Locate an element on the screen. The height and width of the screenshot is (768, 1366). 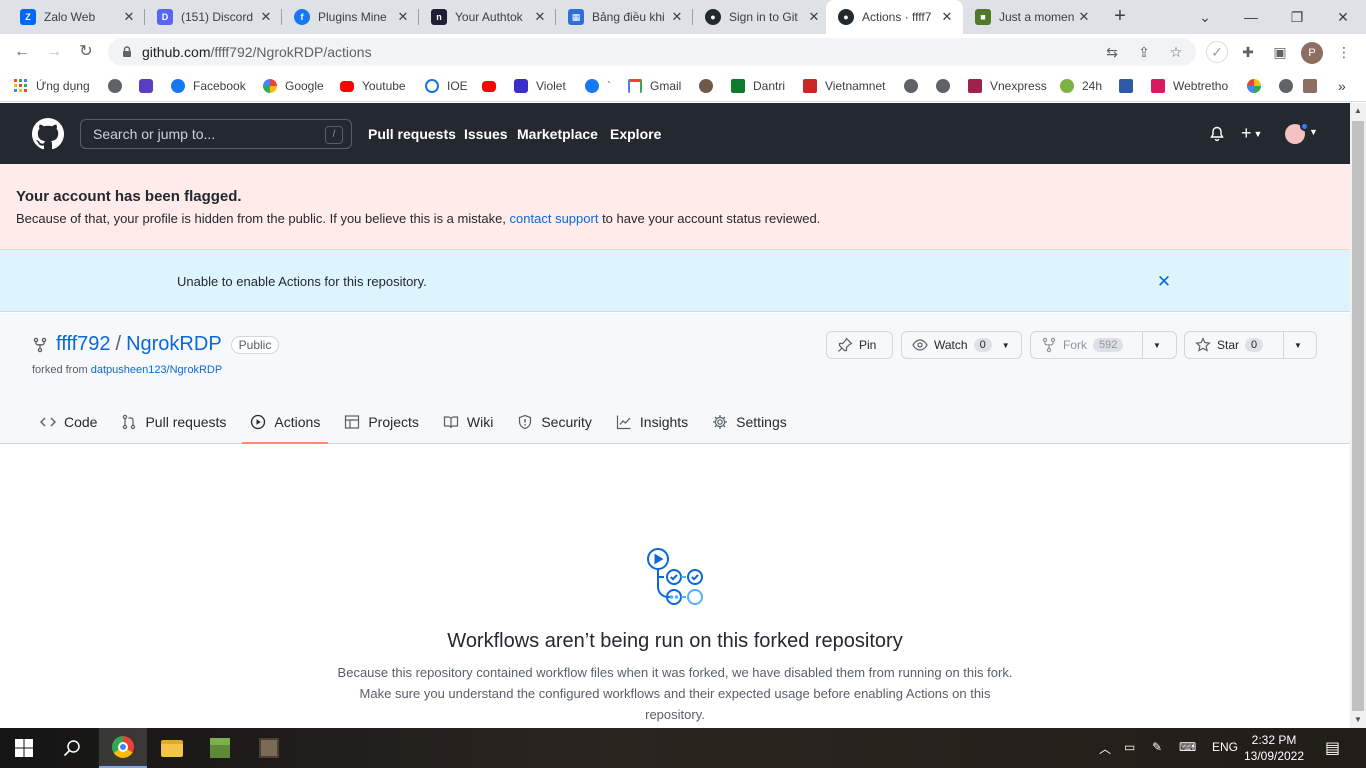
scrollbar-thumb is located at coordinates (1358, 416).